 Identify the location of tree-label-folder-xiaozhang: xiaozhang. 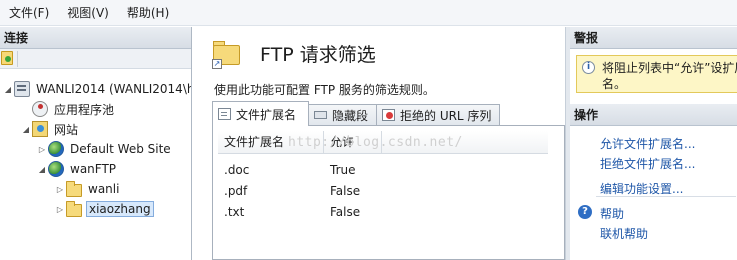
(120, 209).